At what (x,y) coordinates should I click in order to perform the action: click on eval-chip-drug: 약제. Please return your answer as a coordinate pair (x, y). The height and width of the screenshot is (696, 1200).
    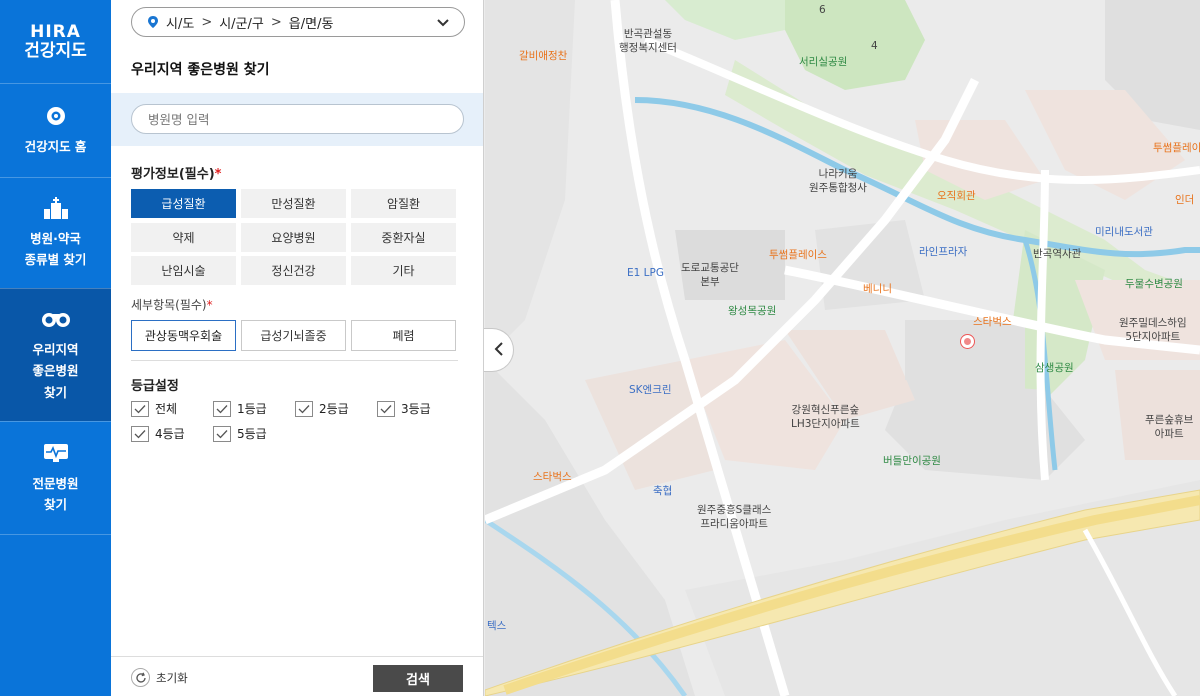
    Looking at the image, I should click on (183, 237).